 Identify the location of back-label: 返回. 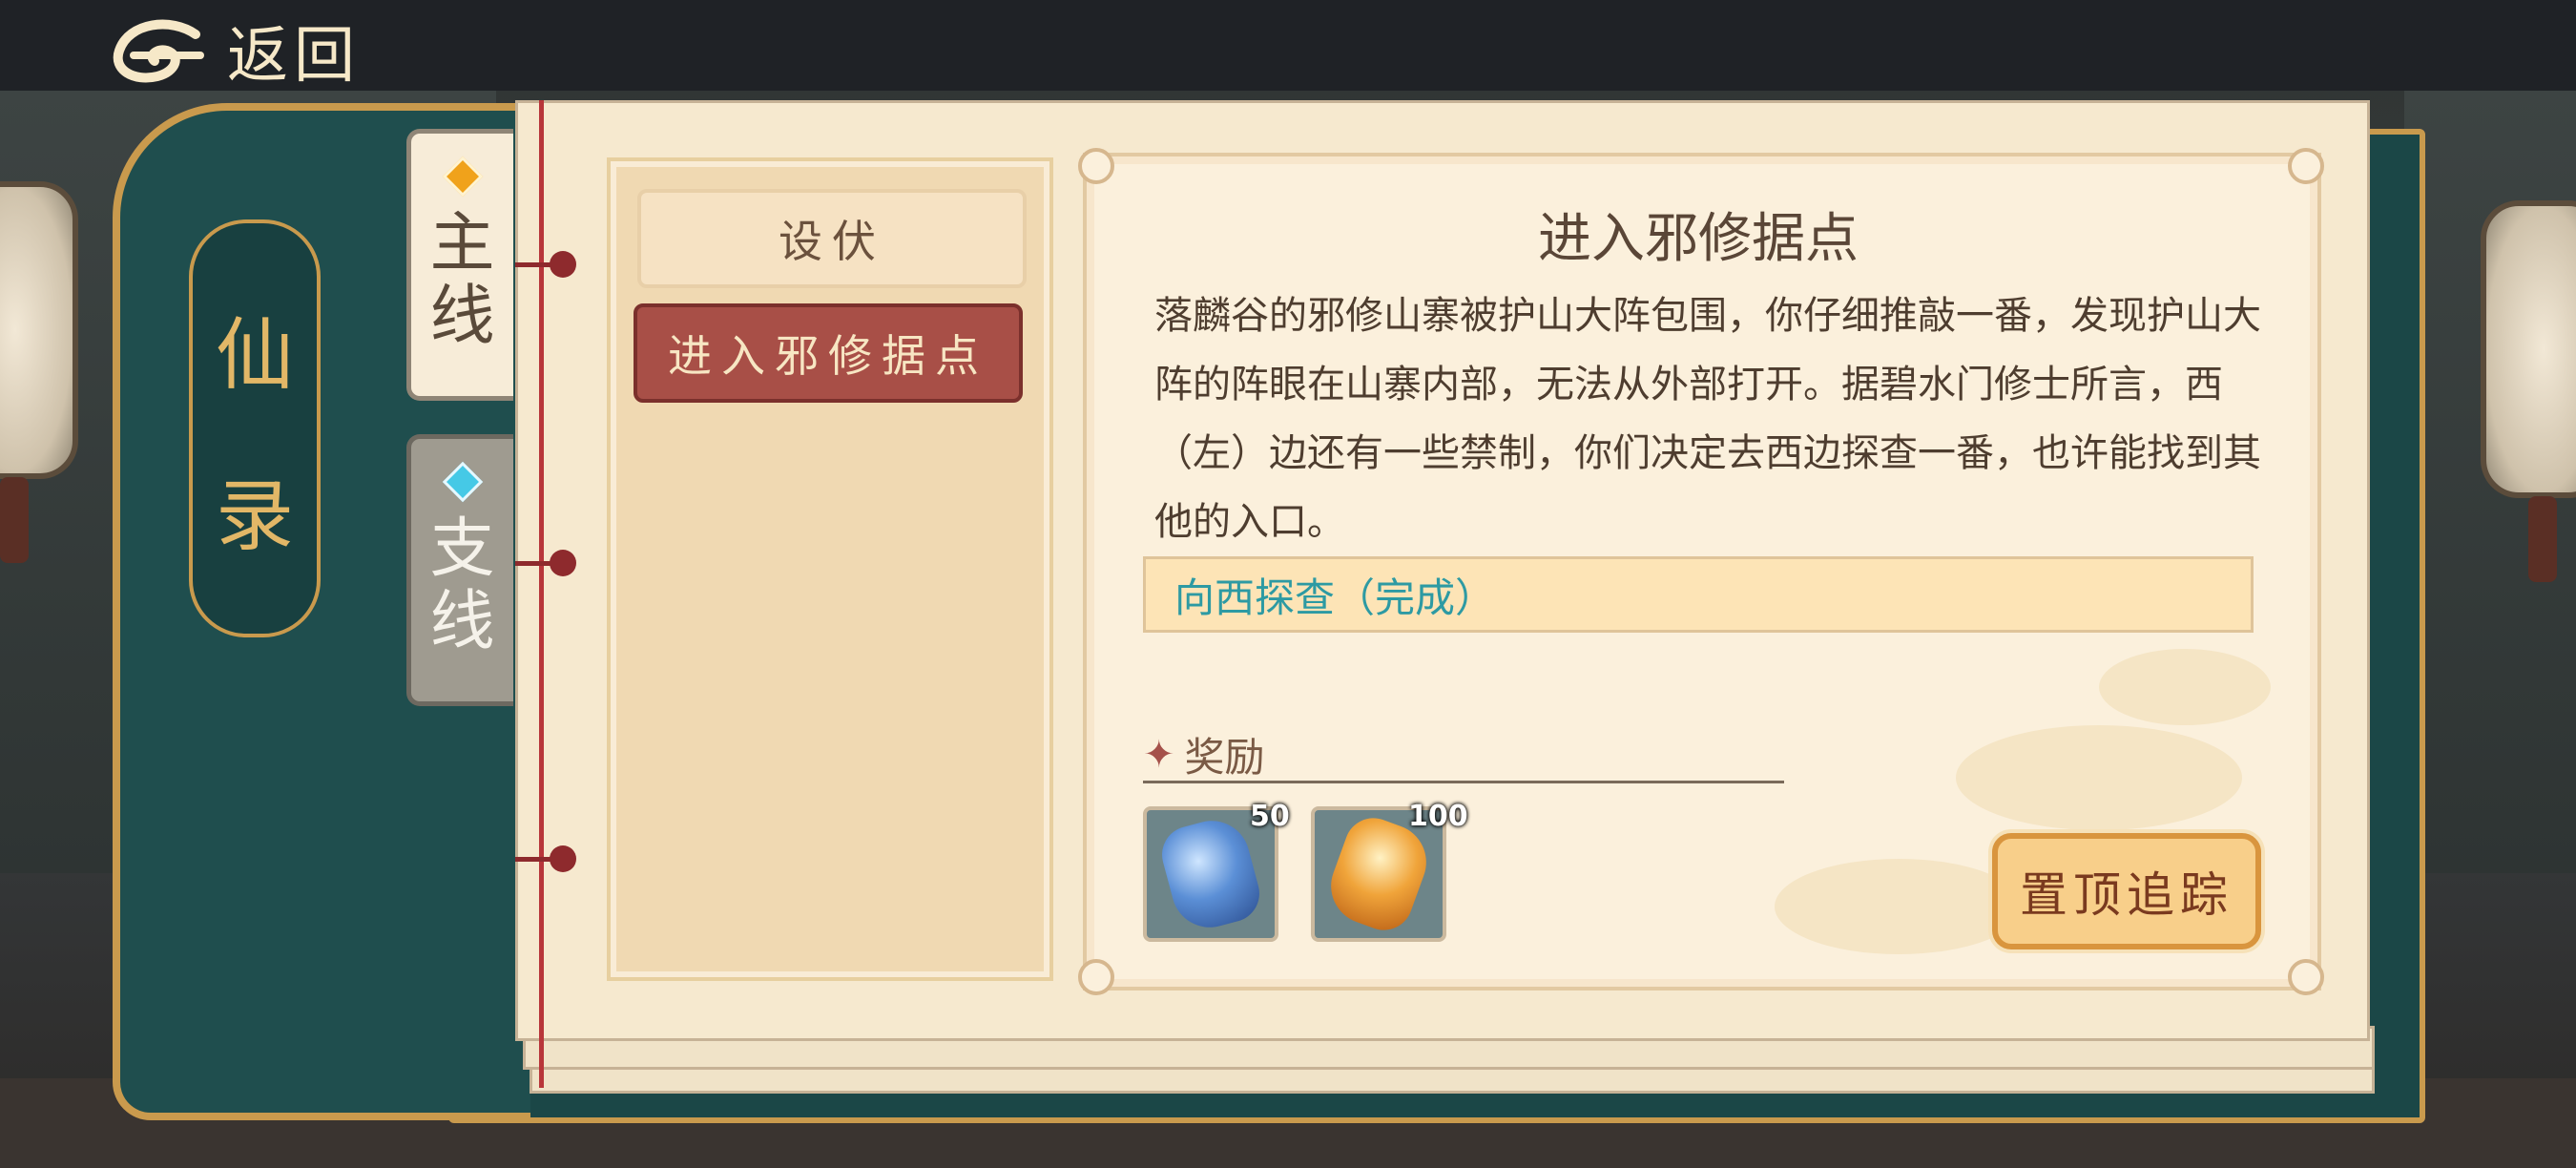
(294, 57).